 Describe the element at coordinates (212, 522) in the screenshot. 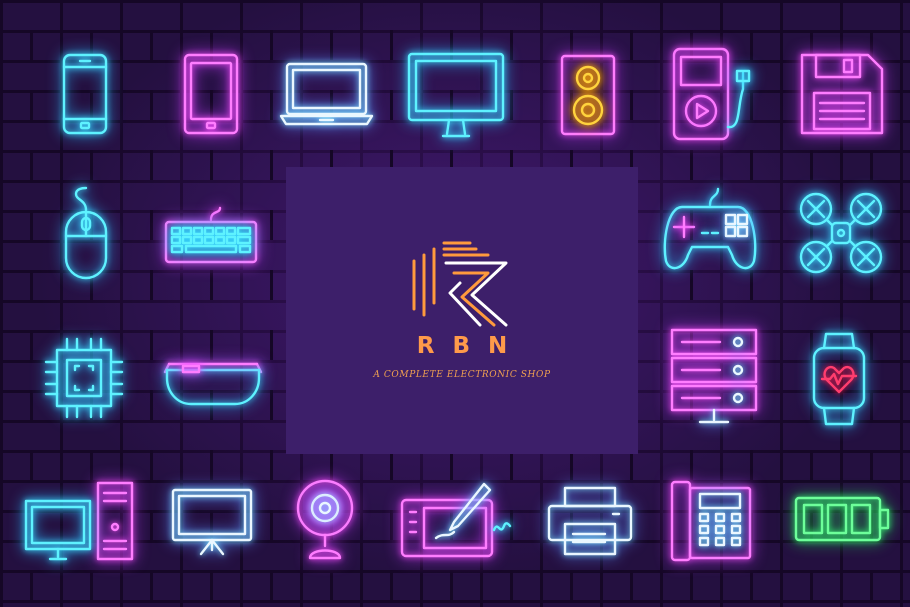

I see `tv-icon` at that location.